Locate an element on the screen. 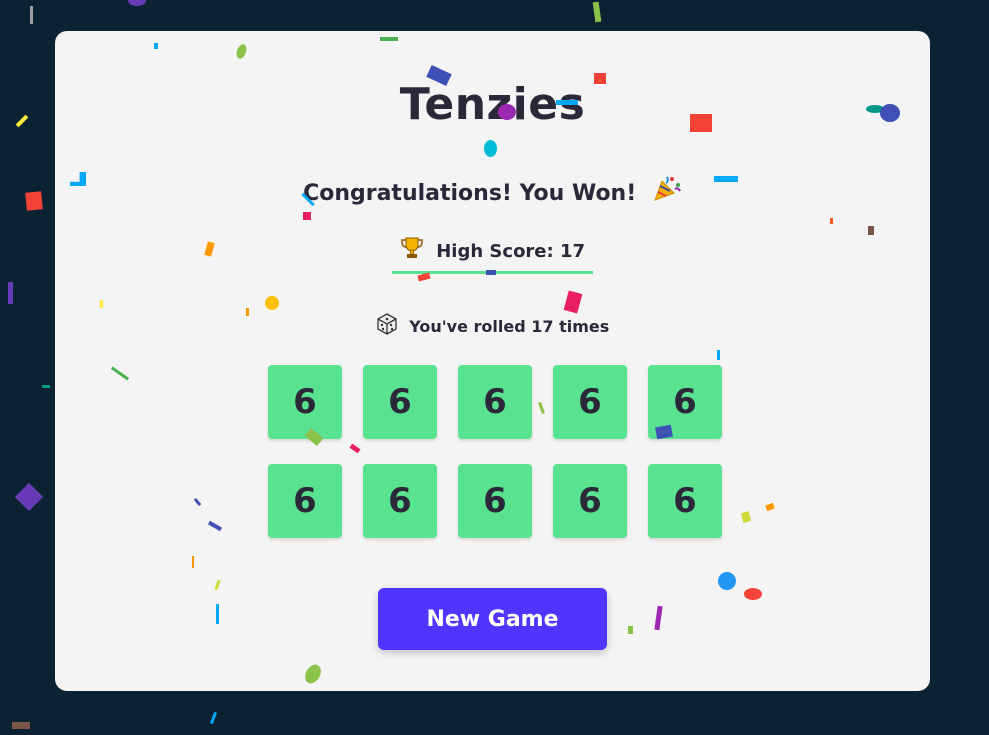 Image resolution: width=989 pixels, height=735 pixels. trophy-icon is located at coordinates (412, 250).